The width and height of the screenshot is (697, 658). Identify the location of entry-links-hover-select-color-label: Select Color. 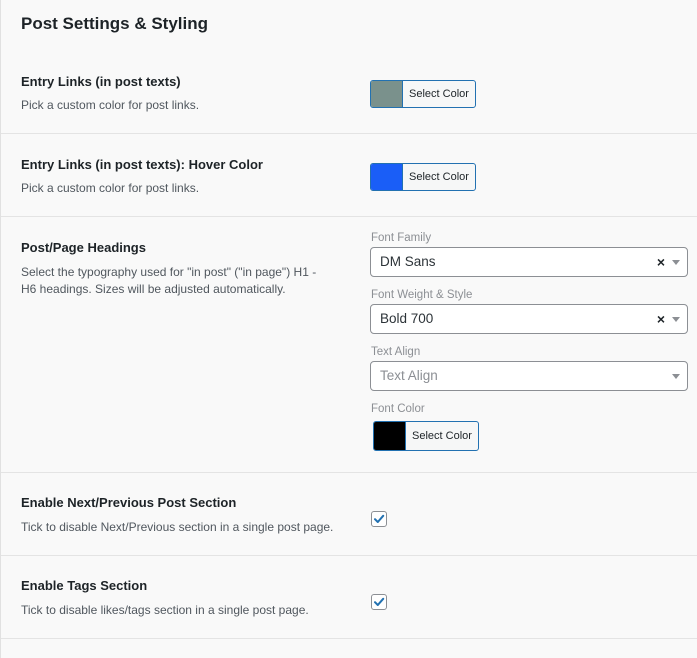
(439, 177).